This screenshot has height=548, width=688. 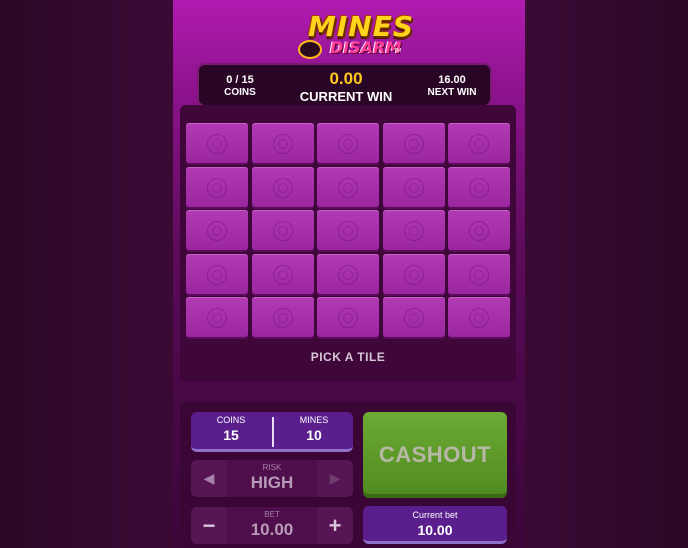 I want to click on current-bet-panel: Current bet 10.00, so click(x=435, y=525).